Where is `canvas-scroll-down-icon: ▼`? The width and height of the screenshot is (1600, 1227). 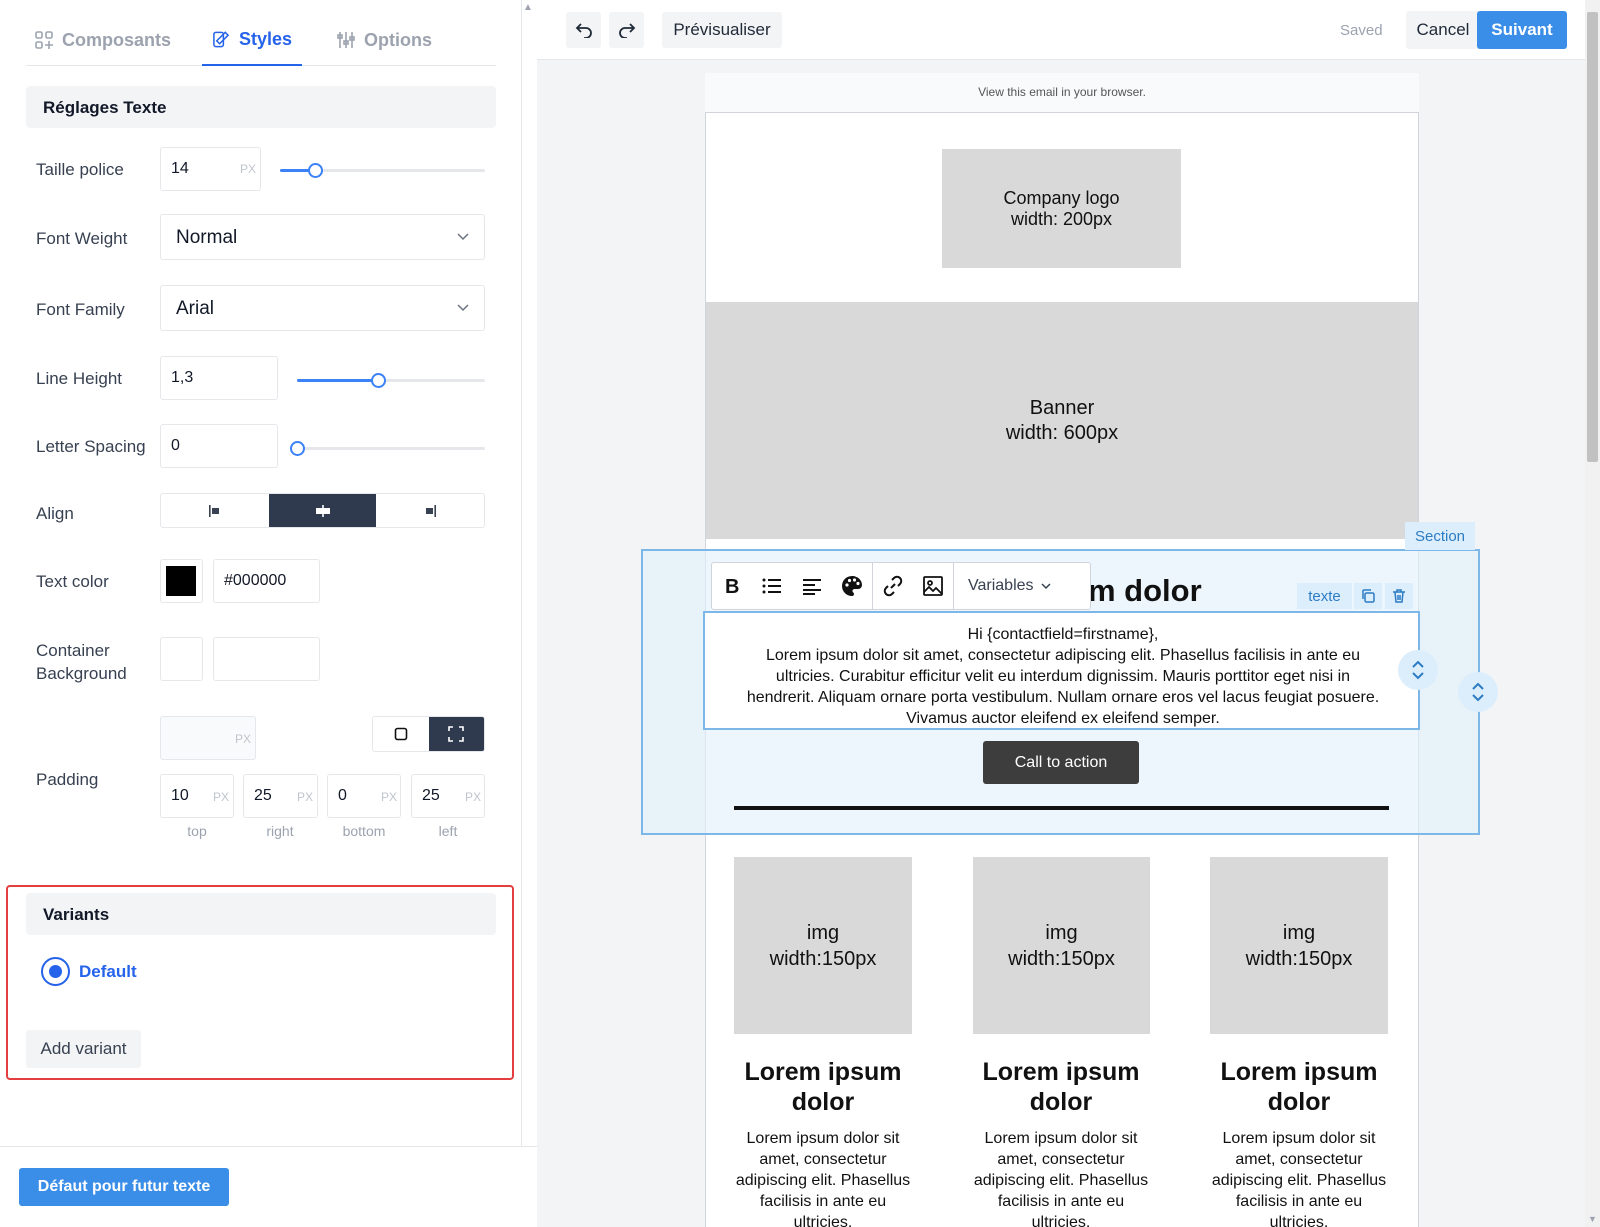 canvas-scroll-down-icon: ▼ is located at coordinates (1592, 1219).